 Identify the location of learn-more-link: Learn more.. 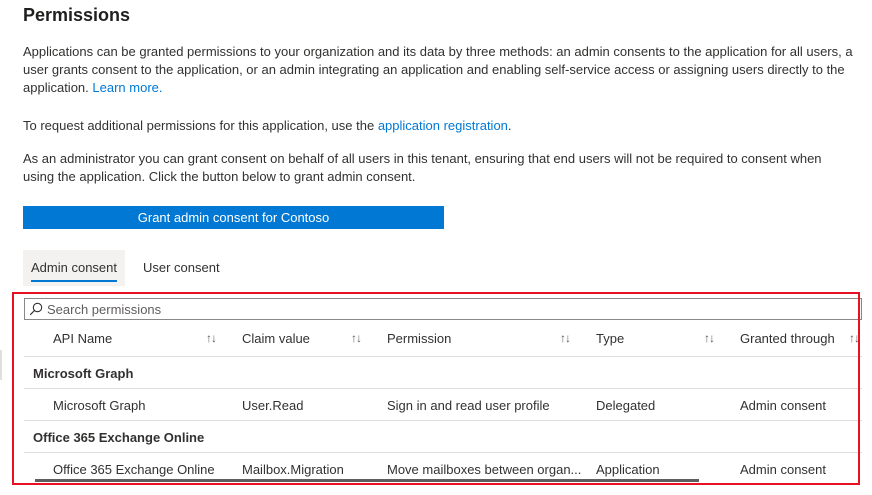
(127, 87).